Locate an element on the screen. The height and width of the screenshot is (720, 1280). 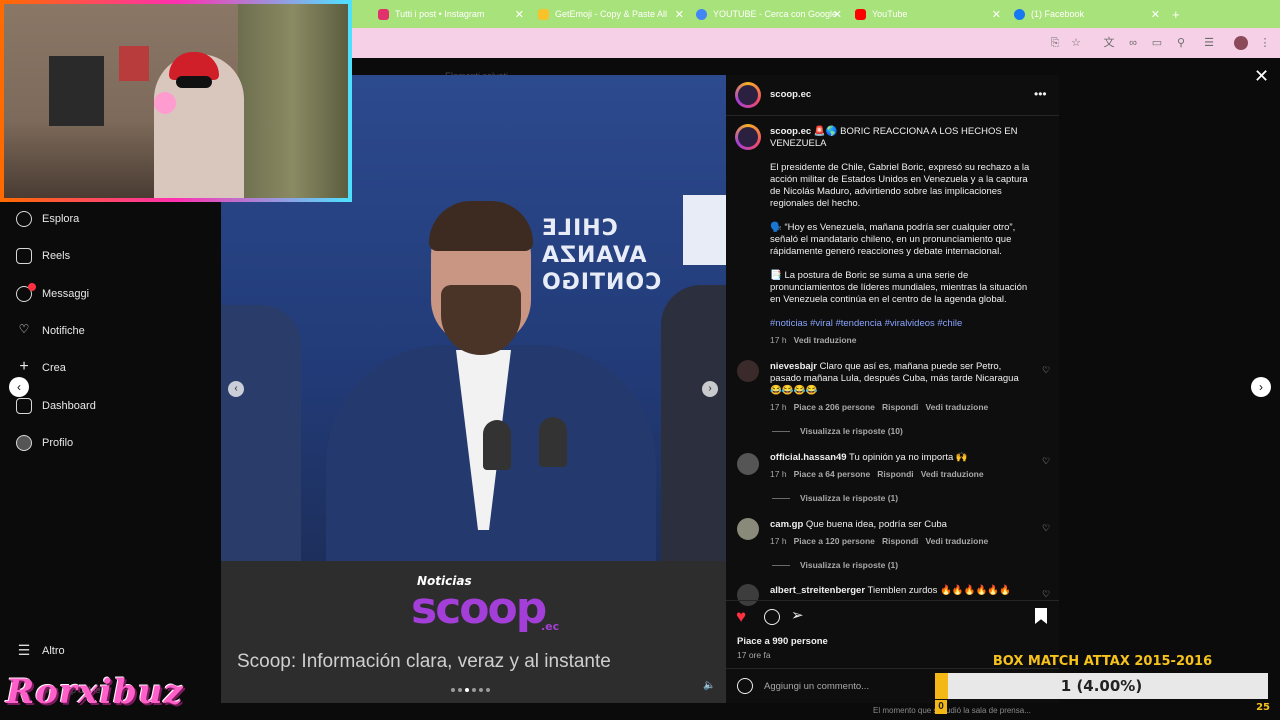
tab-instagram: Tutti i post • Instagram ✕ is located at coordinates (453, 14).